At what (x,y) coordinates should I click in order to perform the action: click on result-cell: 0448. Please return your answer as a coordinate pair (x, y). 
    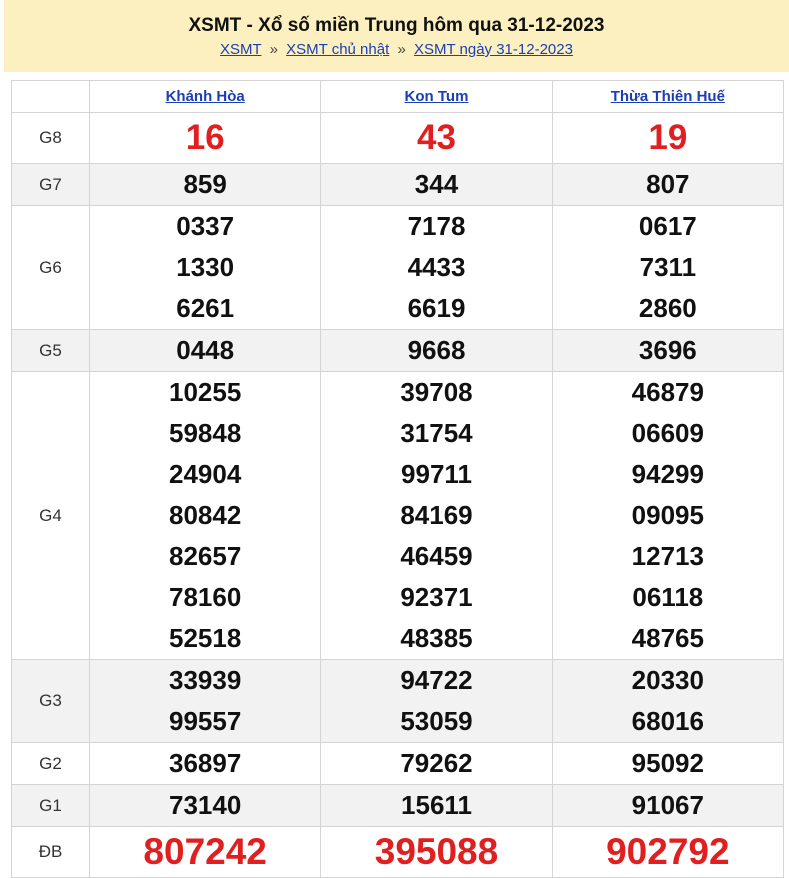
    Looking at the image, I should click on (205, 350).